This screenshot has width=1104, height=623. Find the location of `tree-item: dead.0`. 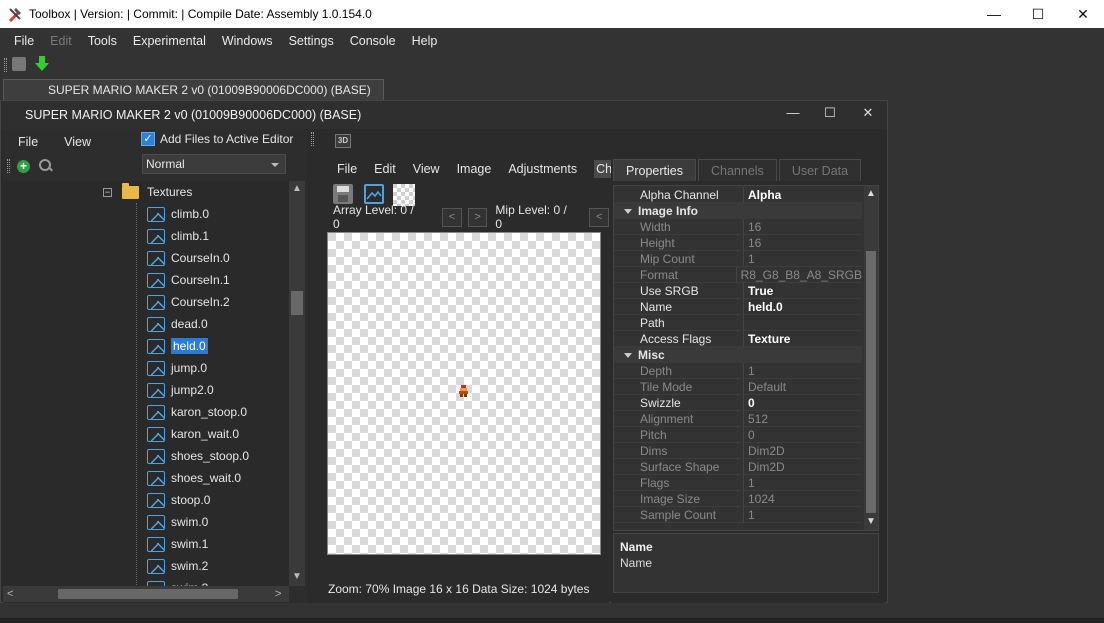

tree-item: dead.0 is located at coordinates (177, 324).